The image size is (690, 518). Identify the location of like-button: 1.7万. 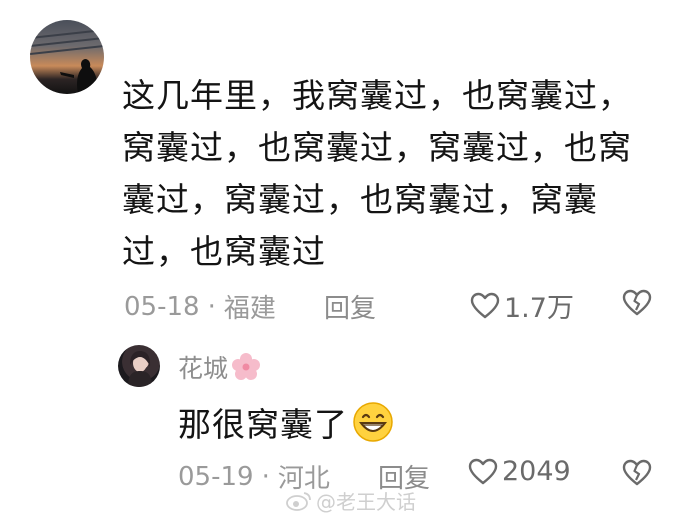
(522, 305).